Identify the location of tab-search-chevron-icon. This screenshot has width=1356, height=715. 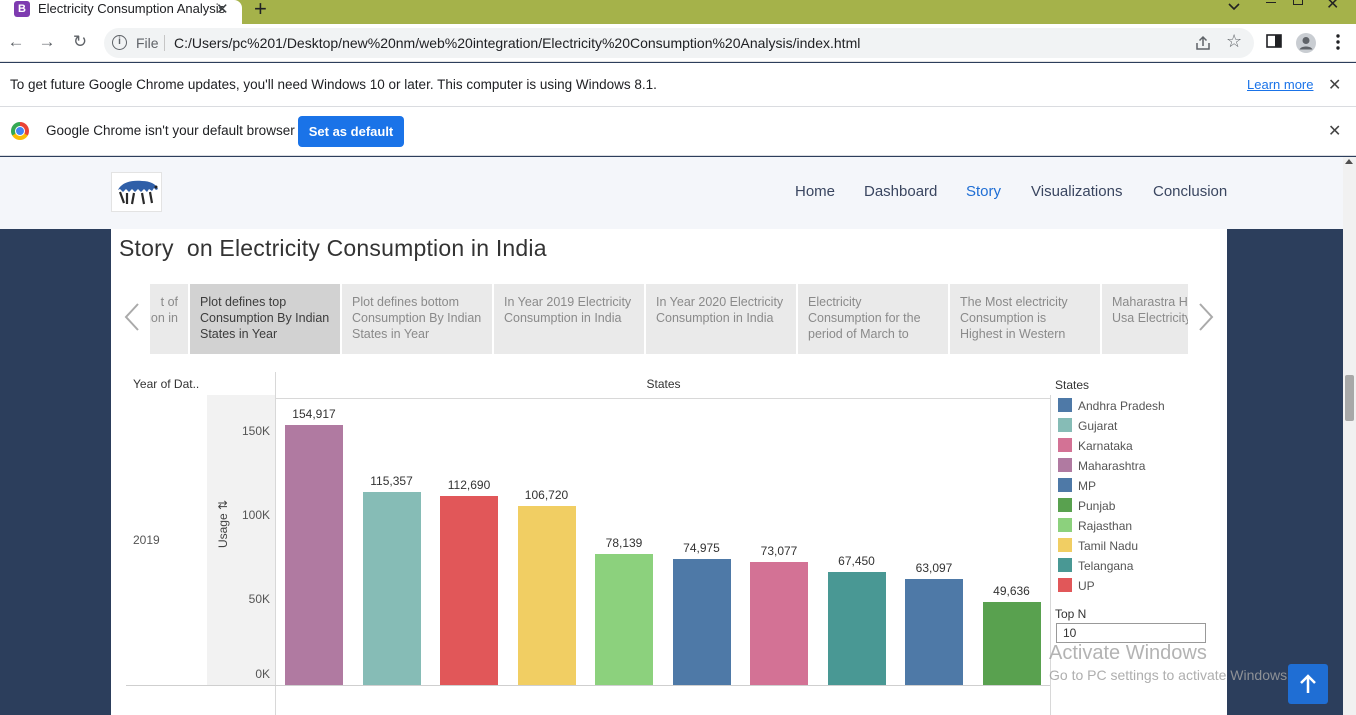
(1234, 8).